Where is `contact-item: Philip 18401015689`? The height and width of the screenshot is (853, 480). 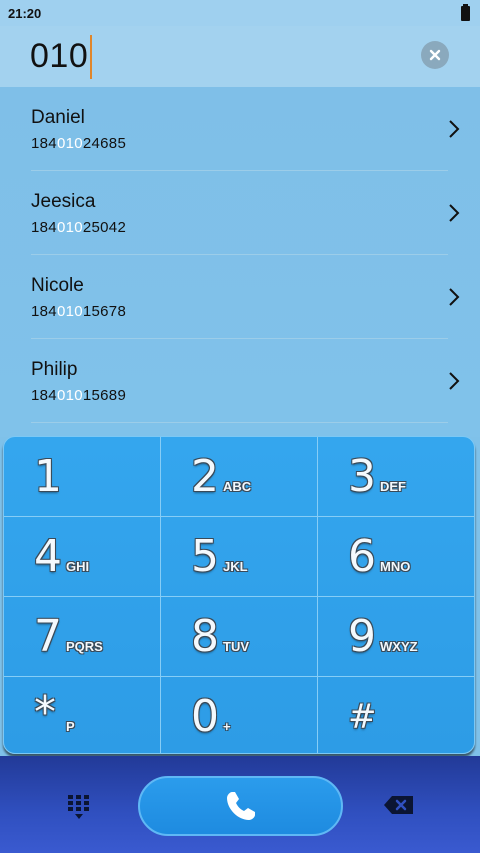
contact-item: Philip 18401015689 is located at coordinates (245, 381).